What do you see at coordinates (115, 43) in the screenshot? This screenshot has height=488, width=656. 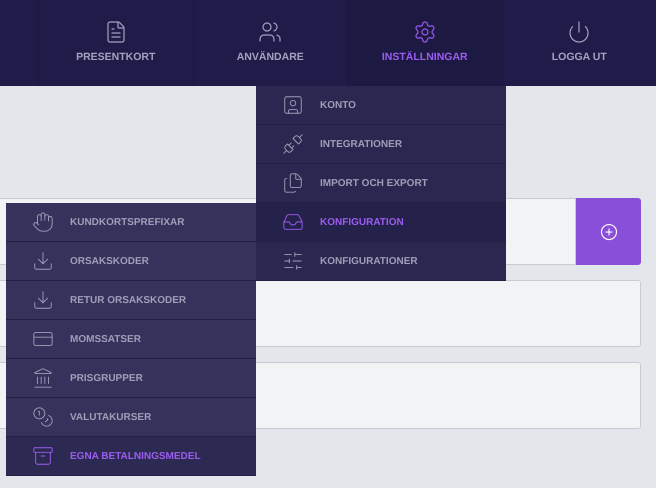 I see `nav-tab: PRESENTKORT` at bounding box center [115, 43].